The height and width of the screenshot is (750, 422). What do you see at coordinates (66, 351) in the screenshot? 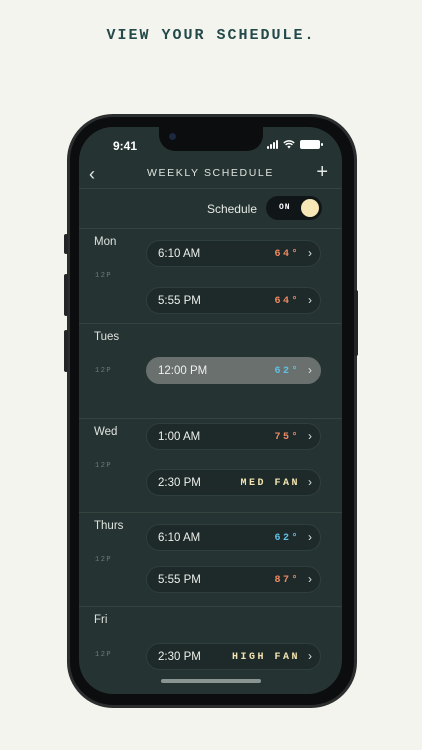
I see `volume-down-button` at bounding box center [66, 351].